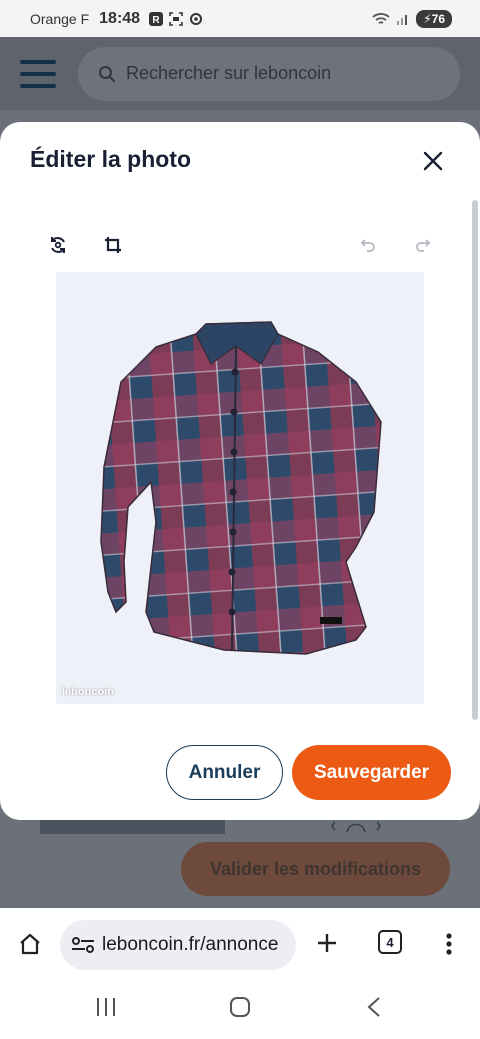 The width and height of the screenshot is (480, 1039). I want to click on undo-icon, so click(367, 245).